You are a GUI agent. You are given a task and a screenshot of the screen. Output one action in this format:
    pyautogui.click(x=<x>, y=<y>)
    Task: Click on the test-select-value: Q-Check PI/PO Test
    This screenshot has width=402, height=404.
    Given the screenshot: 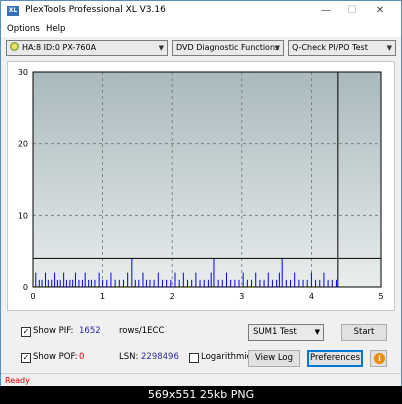 What is the action you would take?
    pyautogui.click(x=330, y=47)
    